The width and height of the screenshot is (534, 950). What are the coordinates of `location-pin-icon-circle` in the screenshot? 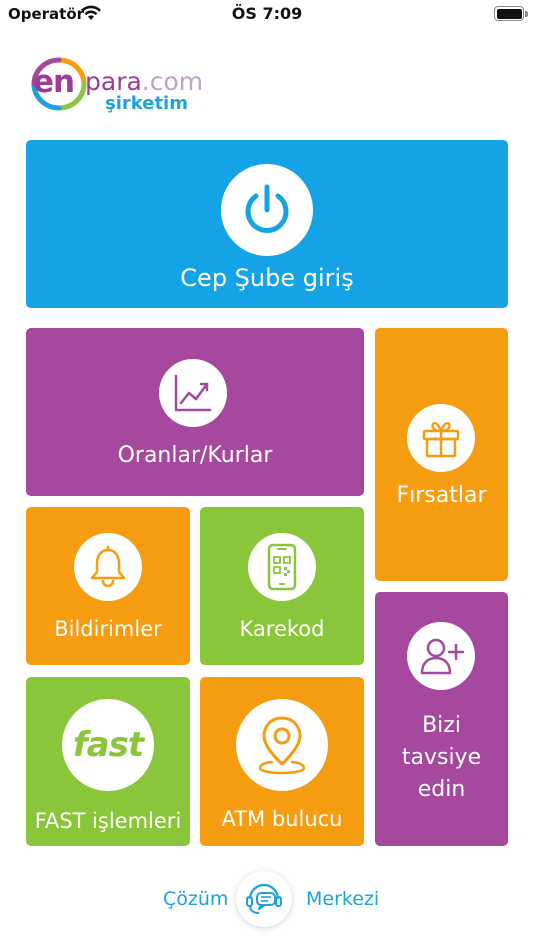 It's located at (282, 745).